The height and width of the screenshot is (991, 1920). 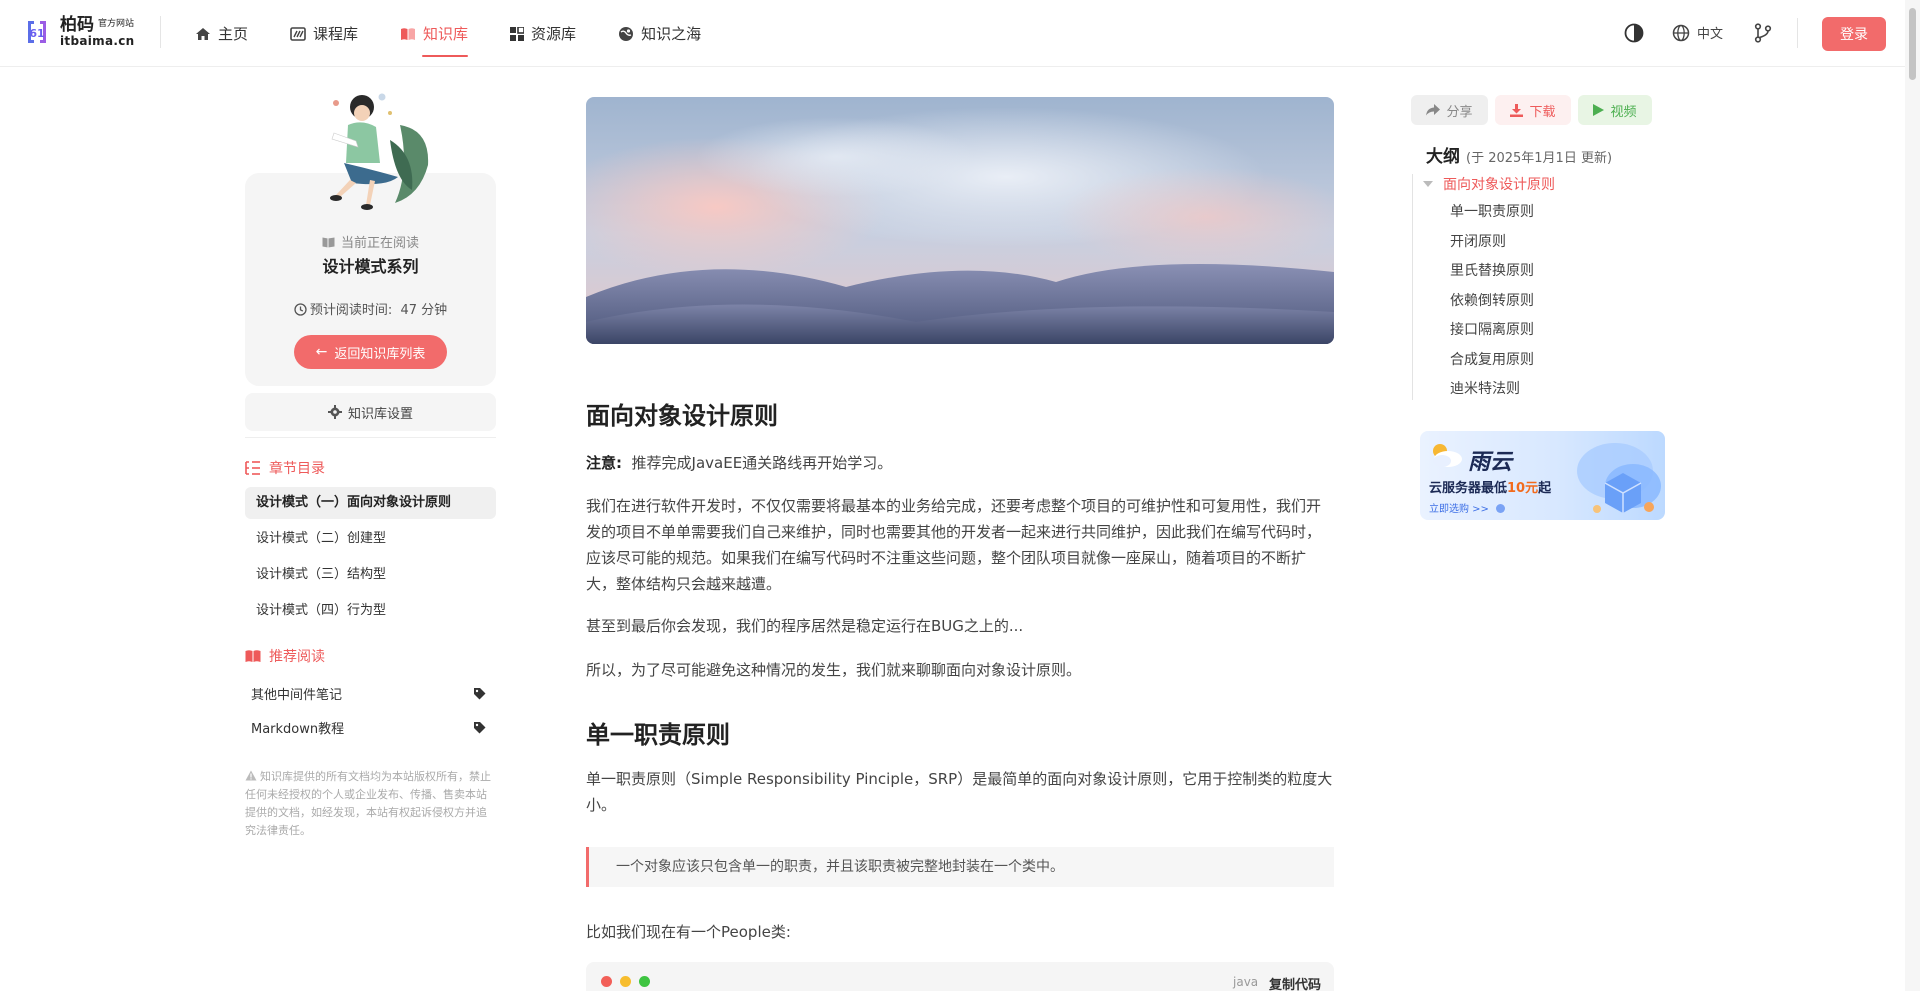 I want to click on outline-item: 单一职责原则, so click(x=1492, y=213).